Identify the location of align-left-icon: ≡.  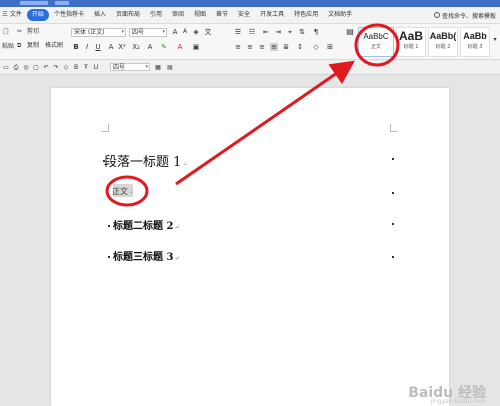
(238, 47).